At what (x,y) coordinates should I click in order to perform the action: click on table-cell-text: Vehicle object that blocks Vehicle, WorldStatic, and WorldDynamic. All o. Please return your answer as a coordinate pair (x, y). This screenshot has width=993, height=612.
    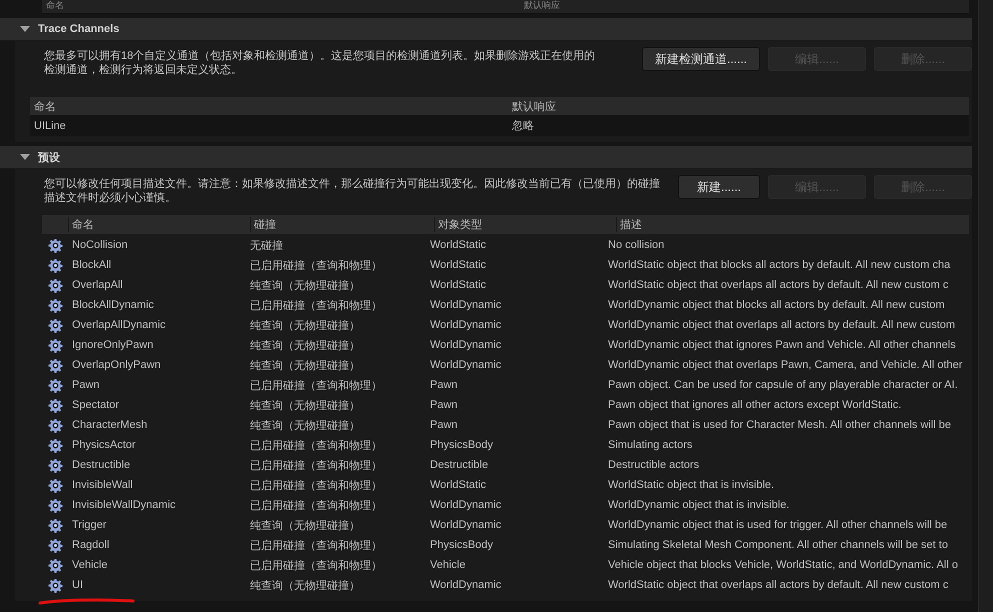
    Looking at the image, I should click on (783, 565).